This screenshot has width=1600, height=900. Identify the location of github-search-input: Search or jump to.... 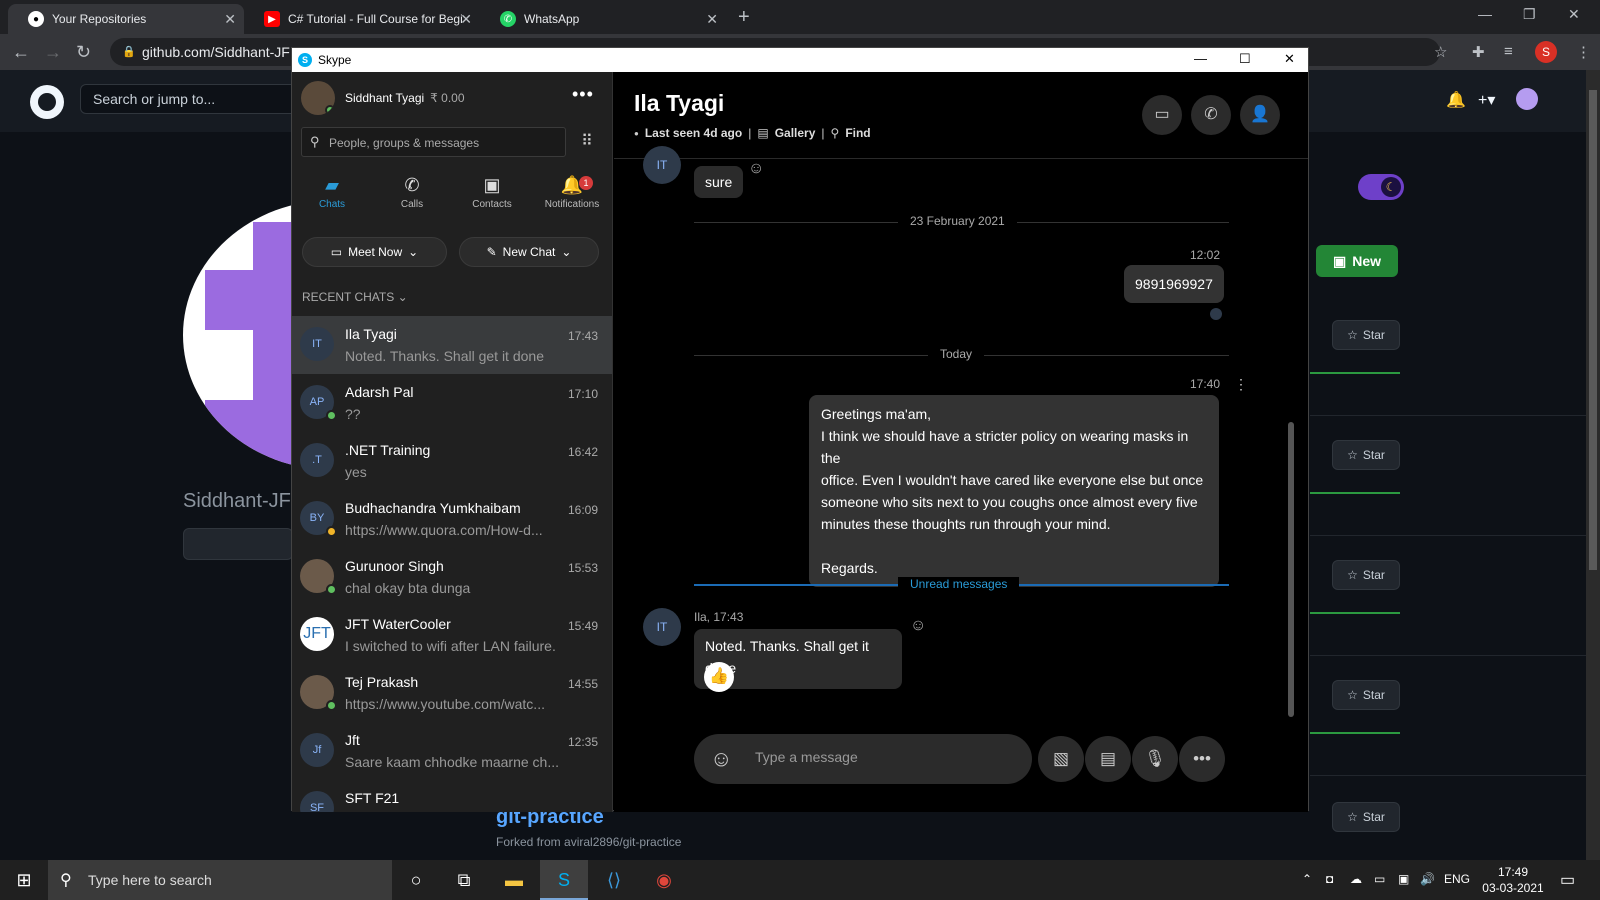
(190, 99).